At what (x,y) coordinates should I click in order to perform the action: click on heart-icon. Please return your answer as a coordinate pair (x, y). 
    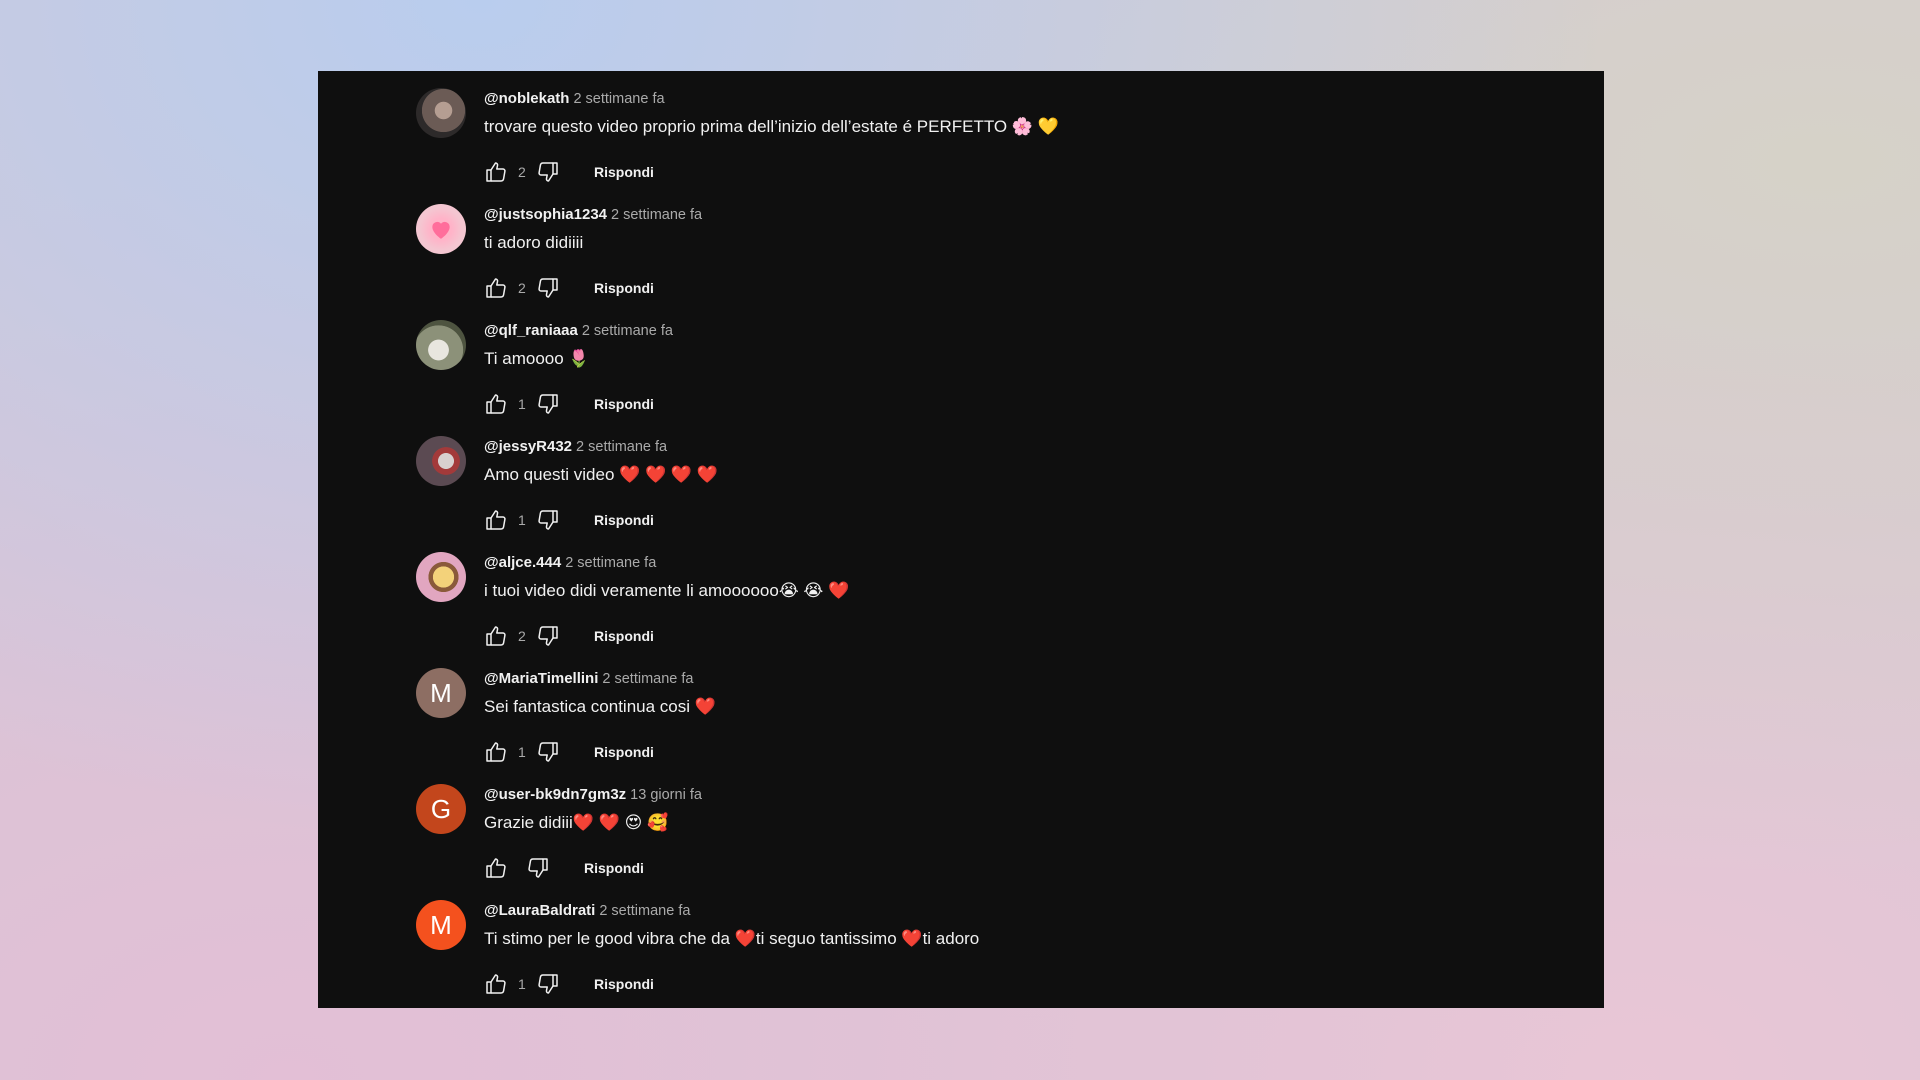
    Looking at the image, I should click on (441, 230).